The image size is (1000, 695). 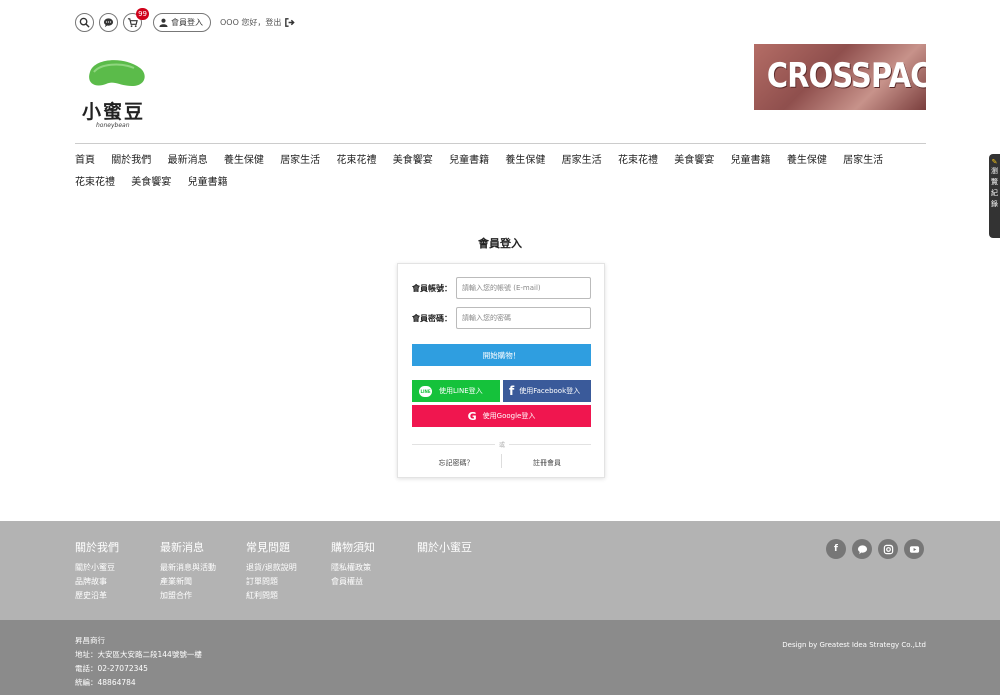 What do you see at coordinates (97, 547) in the screenshot?
I see `footer-column-title: 關於我們` at bounding box center [97, 547].